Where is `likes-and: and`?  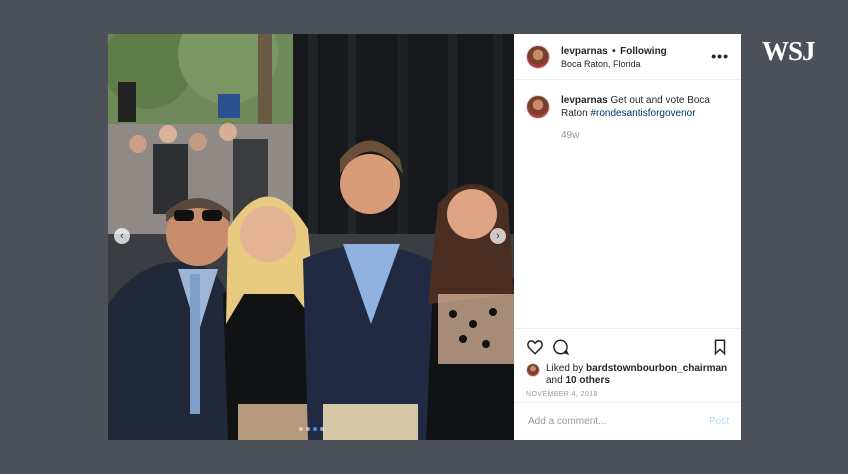
likes-and: and is located at coordinates (554, 380).